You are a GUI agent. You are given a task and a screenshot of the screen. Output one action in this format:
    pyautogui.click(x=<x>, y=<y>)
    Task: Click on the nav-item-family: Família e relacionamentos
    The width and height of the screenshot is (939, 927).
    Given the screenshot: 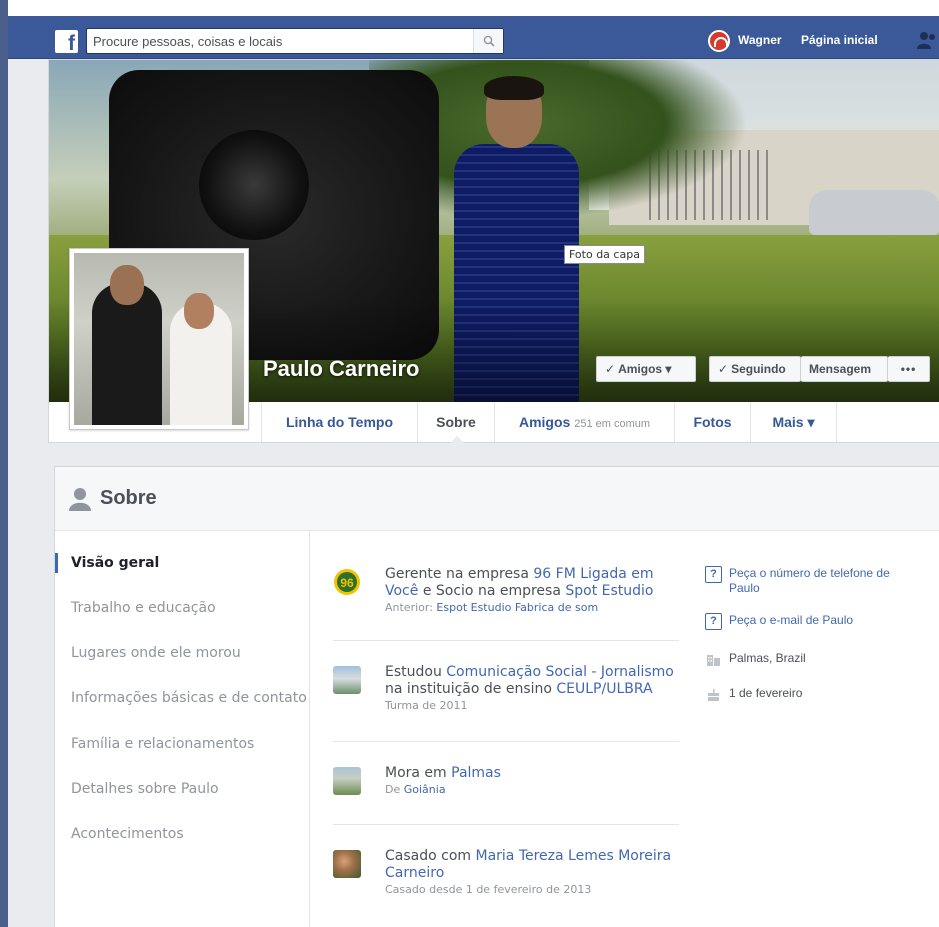 What is the action you would take?
    pyautogui.click(x=162, y=744)
    